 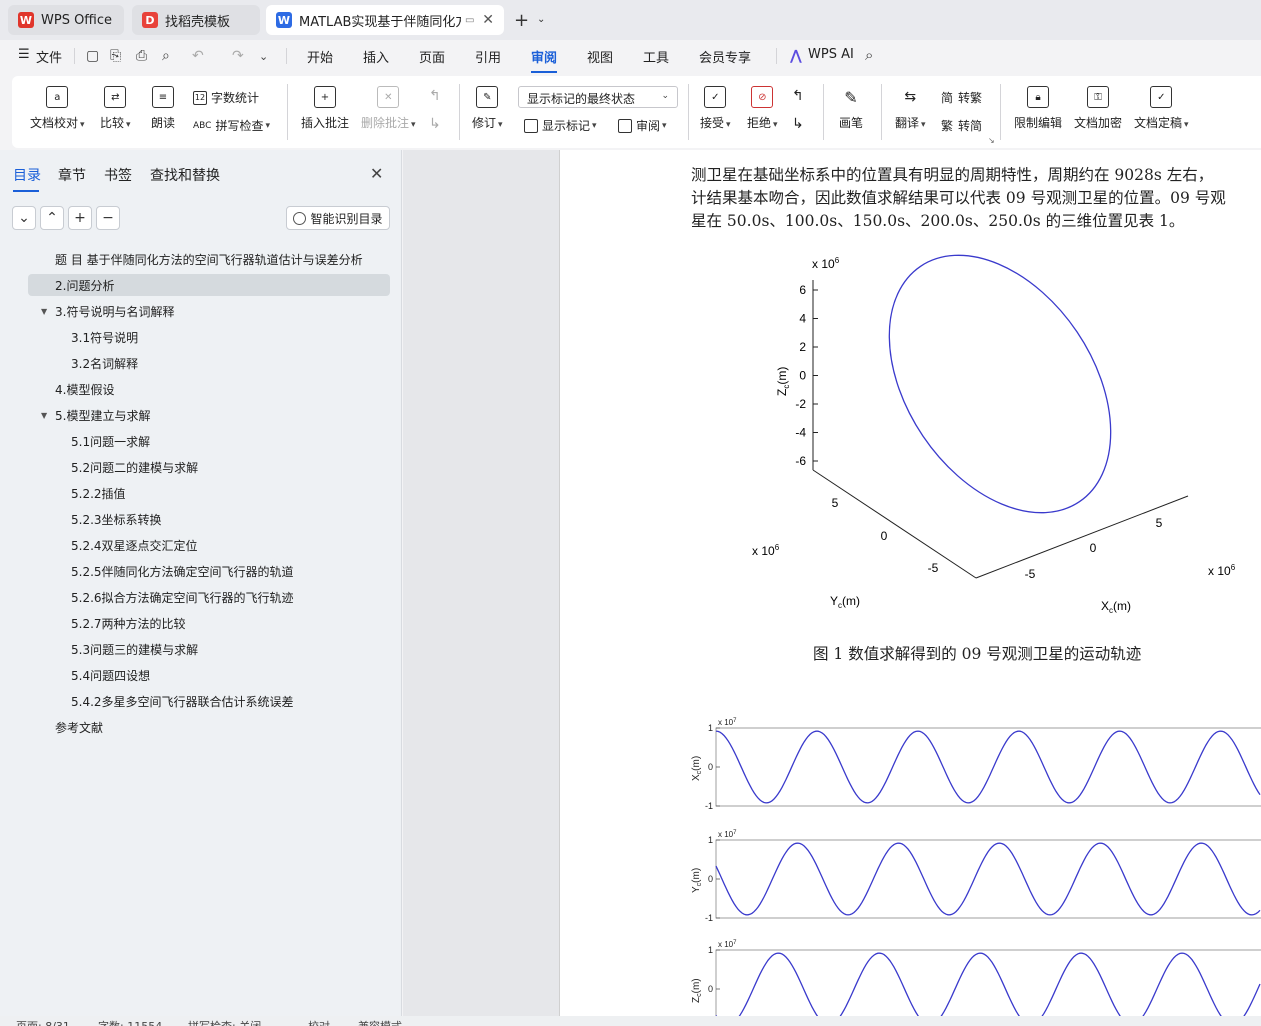 I want to click on restrict-edit-button: 🔒︎ 限制编辑, so click(x=1038, y=108).